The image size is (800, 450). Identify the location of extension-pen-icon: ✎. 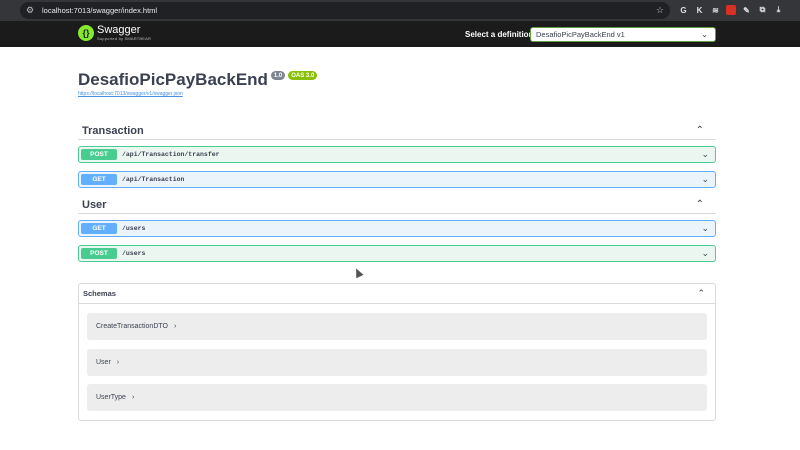
(746, 10).